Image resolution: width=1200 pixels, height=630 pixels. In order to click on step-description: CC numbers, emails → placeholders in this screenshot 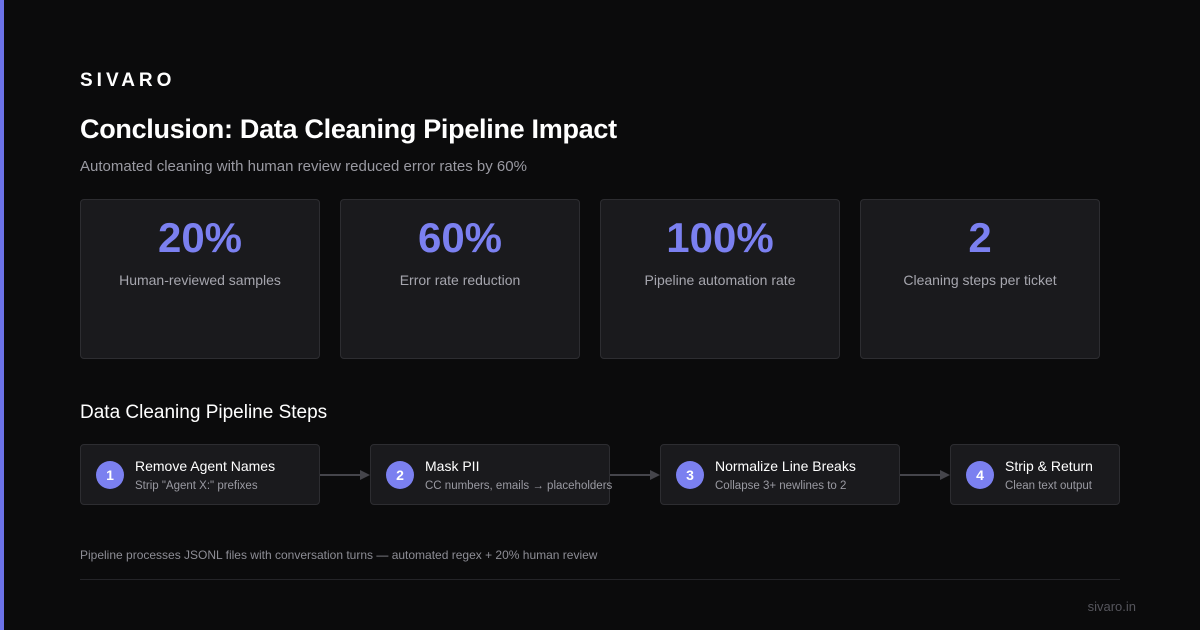, I will do `click(519, 486)`.